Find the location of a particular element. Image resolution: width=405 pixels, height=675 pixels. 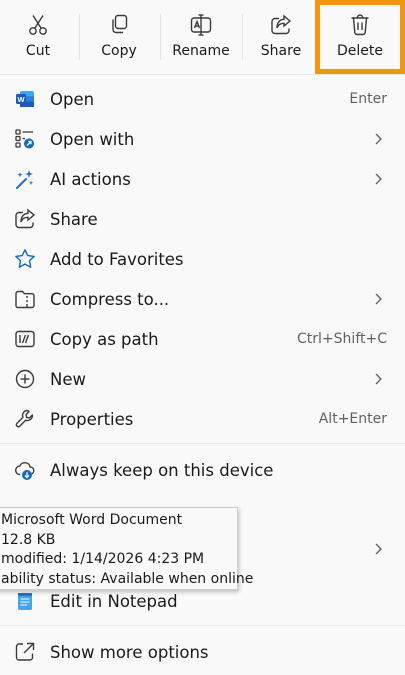

menu-item-always-keep-on-device: Always keep on this device is located at coordinates (202, 470).